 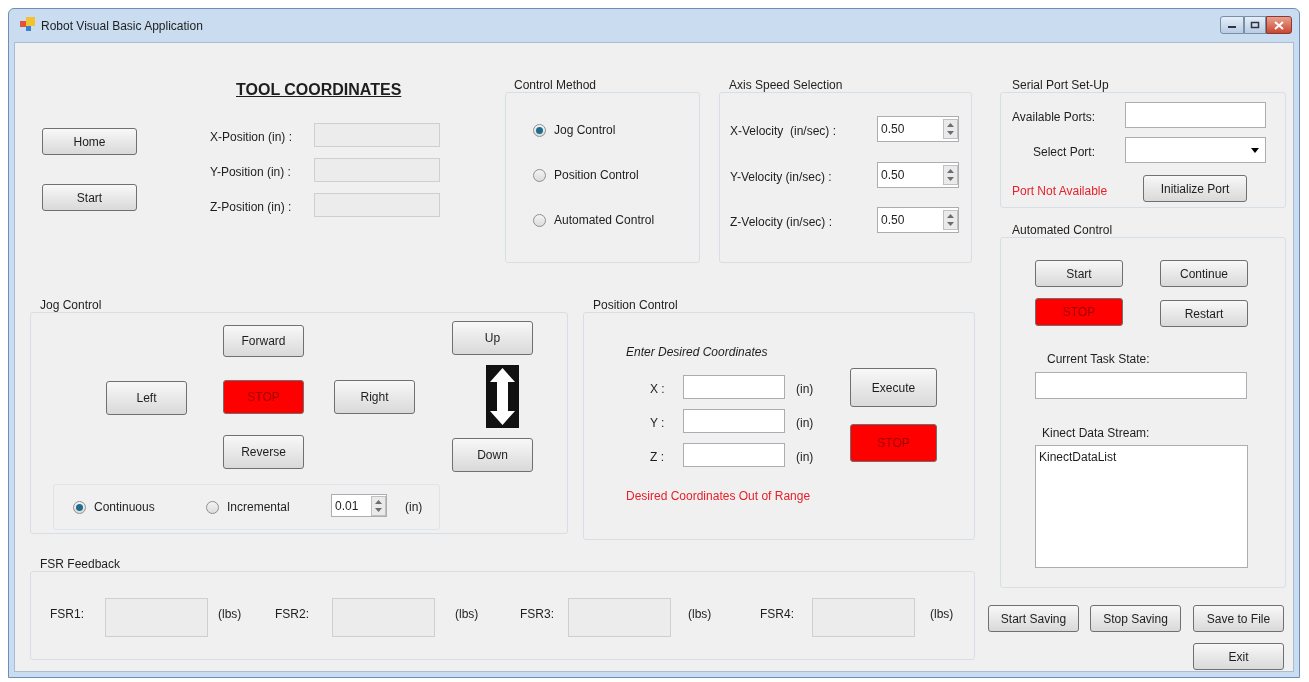 What do you see at coordinates (263, 452) in the screenshot?
I see `button: Reverse` at bounding box center [263, 452].